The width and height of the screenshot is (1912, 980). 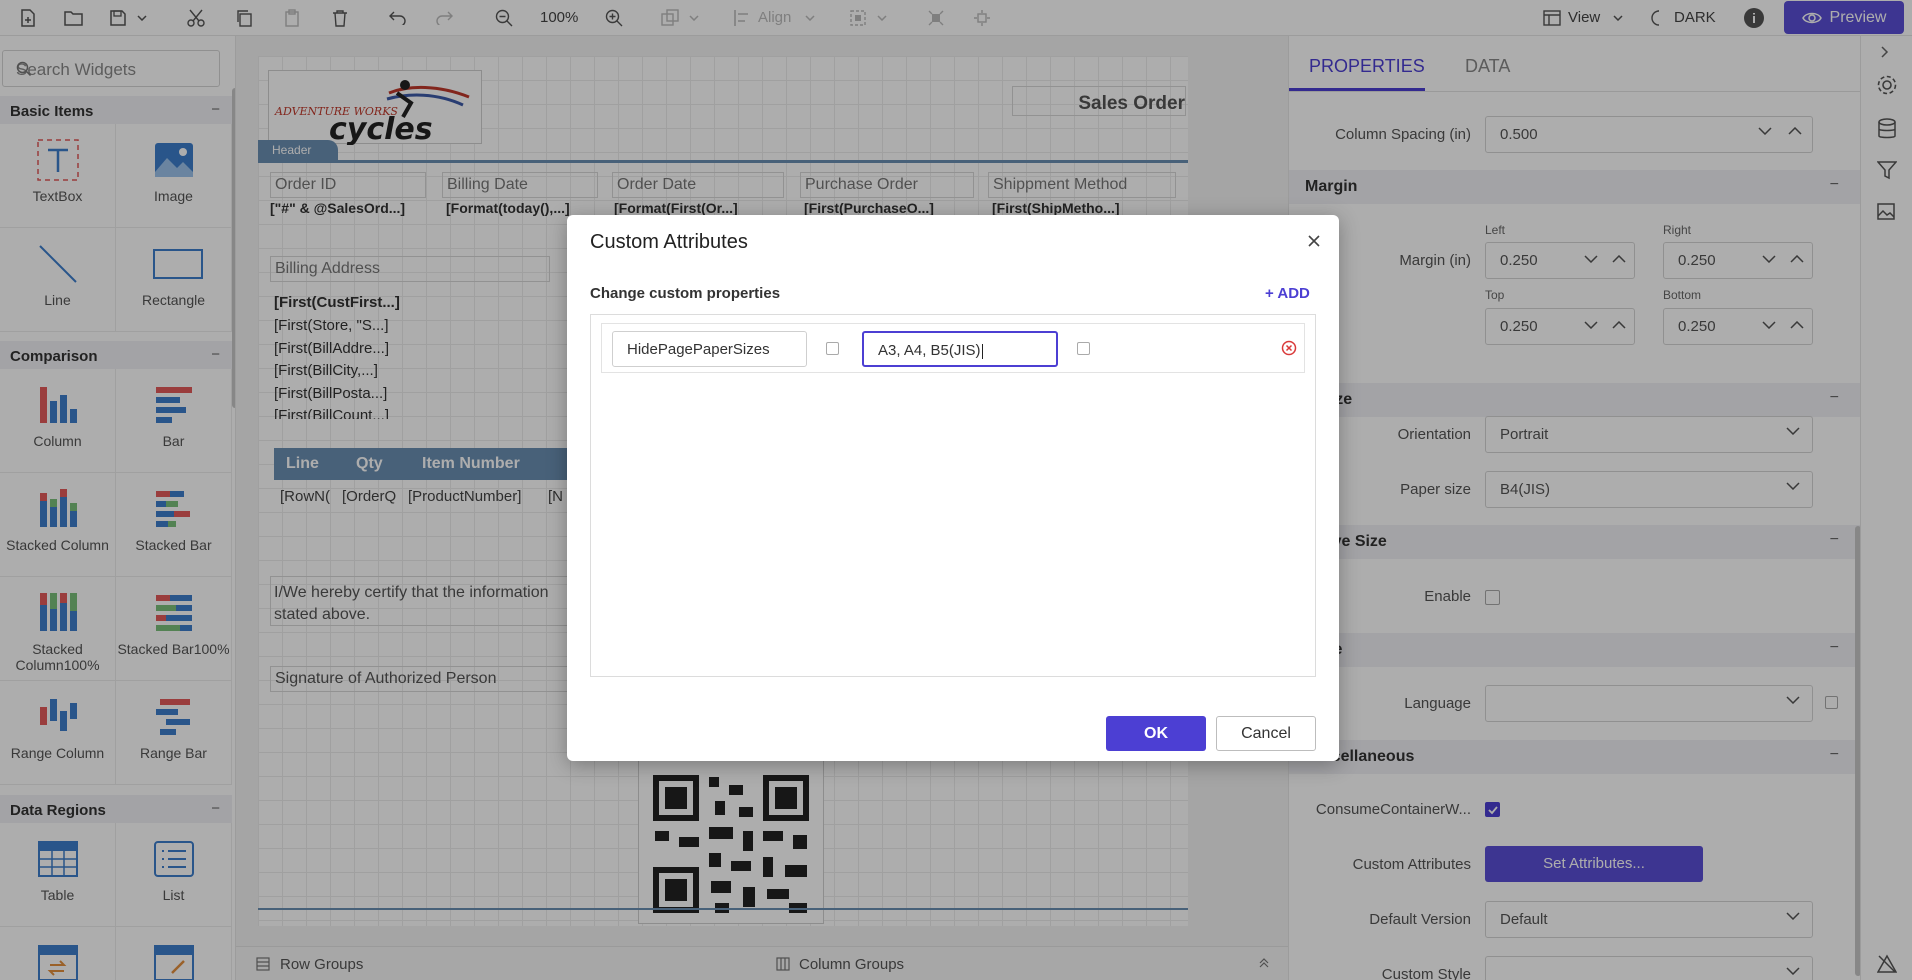 What do you see at coordinates (929, 350) in the screenshot?
I see `attribute-value-text: A3, A4, B5(JIS)` at bounding box center [929, 350].